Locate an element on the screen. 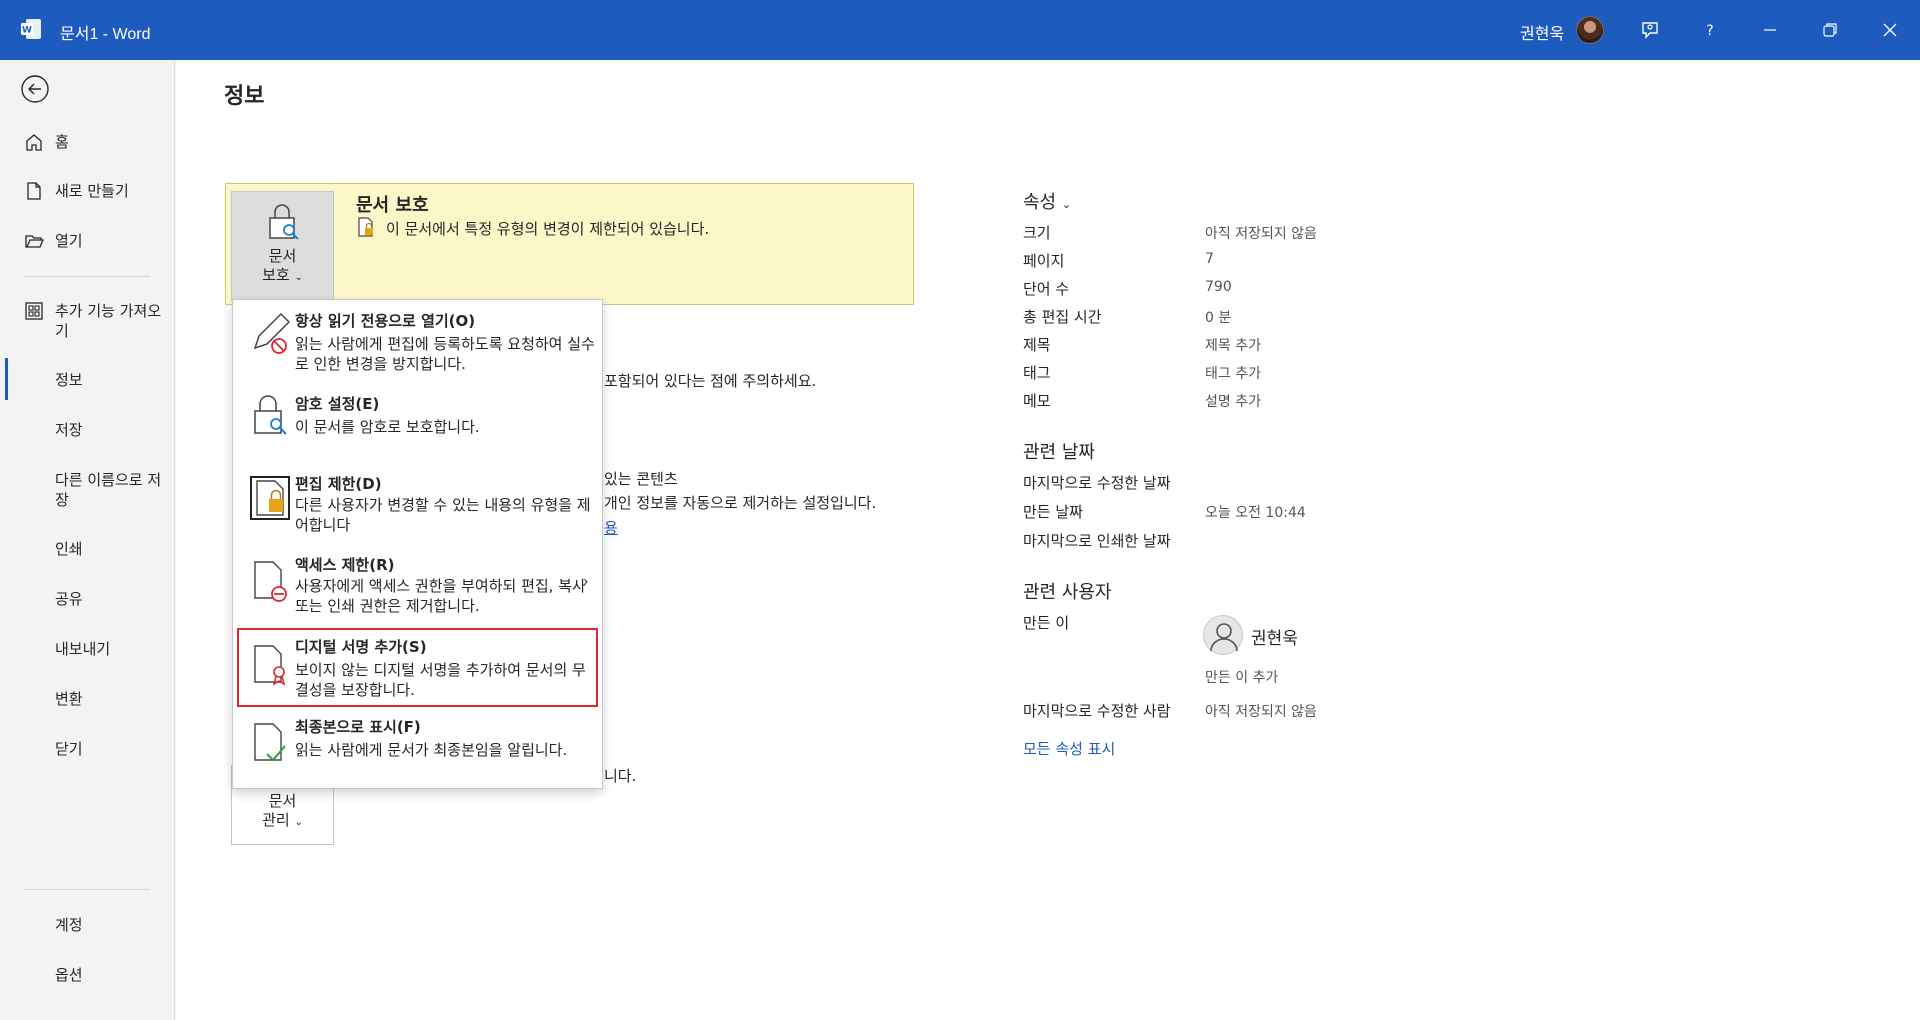 The width and height of the screenshot is (1920, 1020). protect-label-line1: 문서 is located at coordinates (282, 256).